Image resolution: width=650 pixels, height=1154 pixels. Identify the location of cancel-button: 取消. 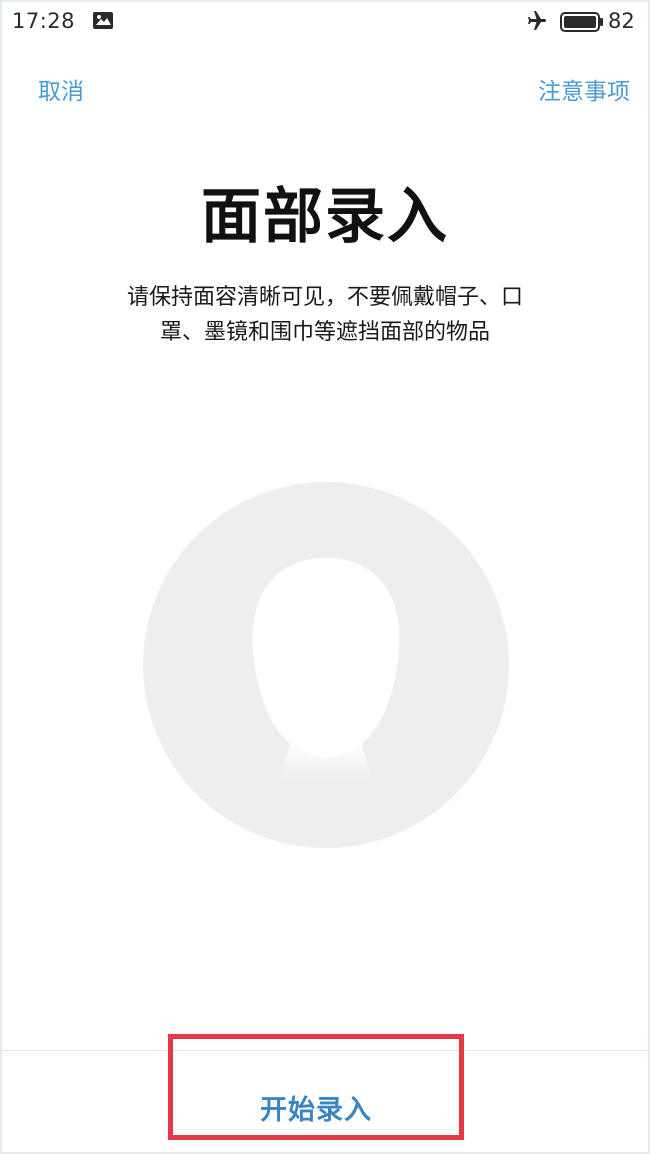
(61, 89).